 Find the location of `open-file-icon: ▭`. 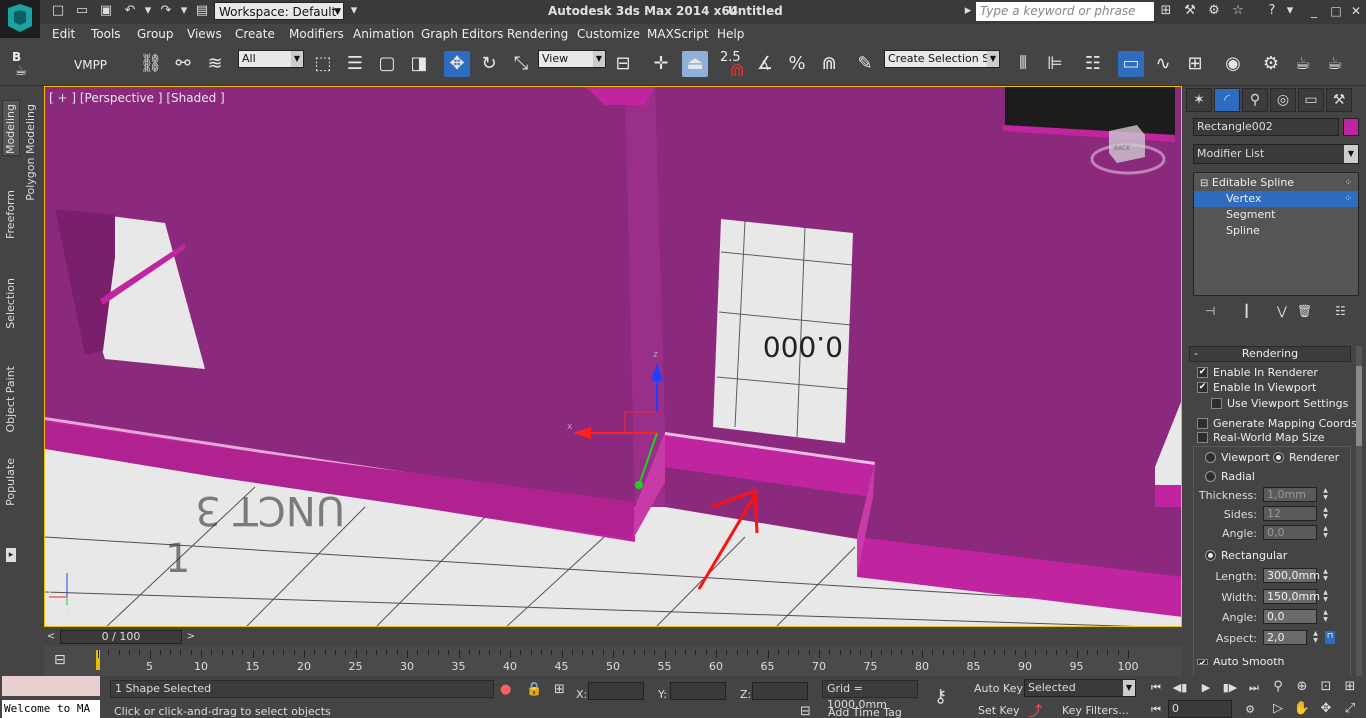

open-file-icon: ▭ is located at coordinates (82, 11).